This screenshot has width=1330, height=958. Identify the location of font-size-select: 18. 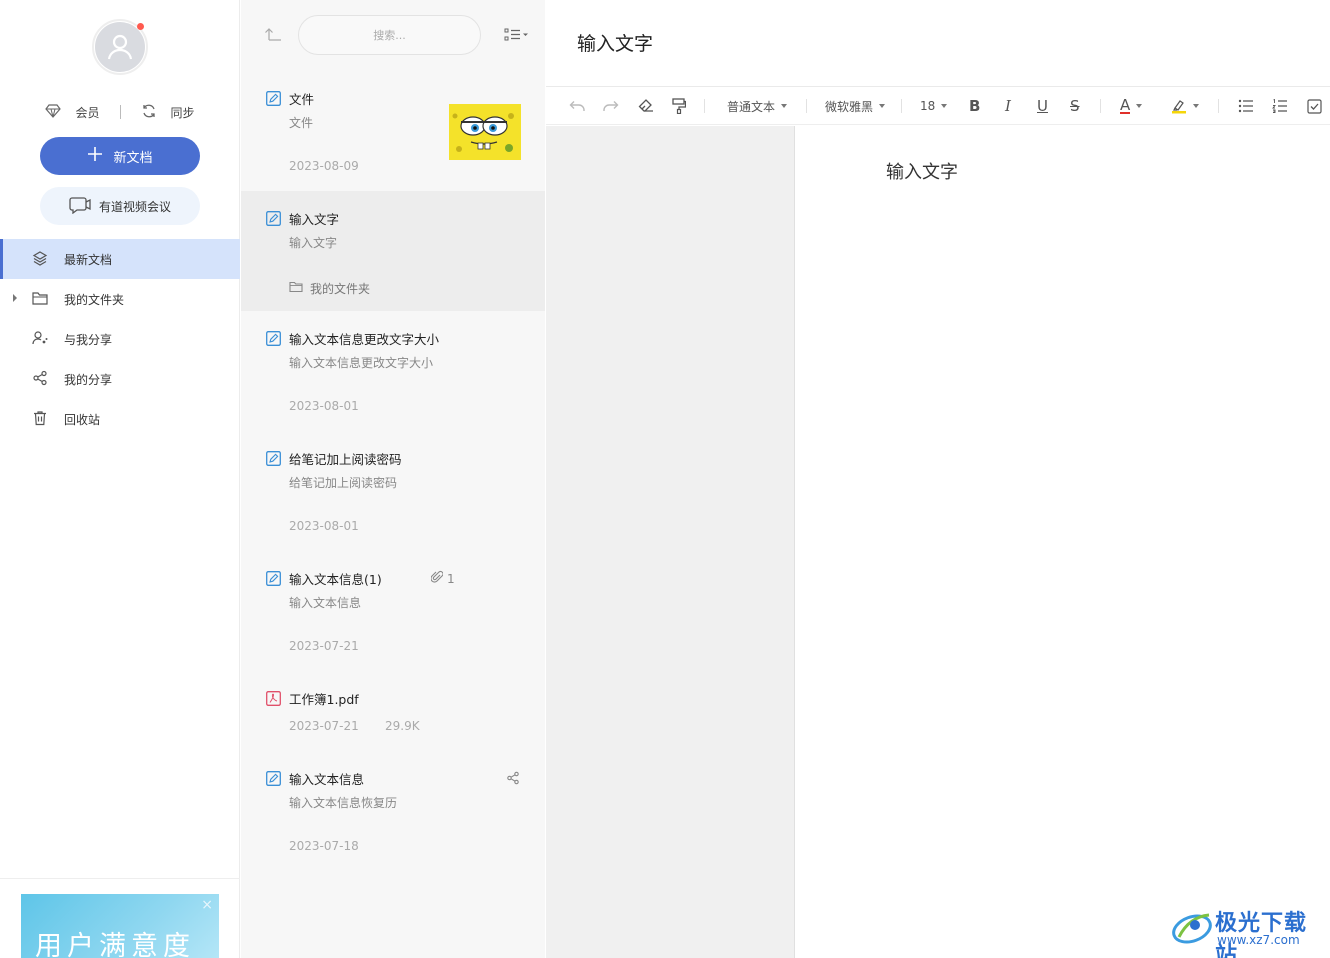
(934, 106).